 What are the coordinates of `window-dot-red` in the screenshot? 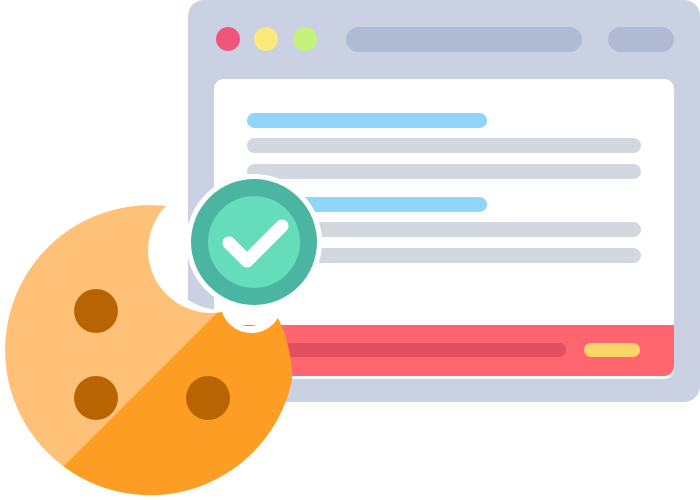 It's located at (228, 39).